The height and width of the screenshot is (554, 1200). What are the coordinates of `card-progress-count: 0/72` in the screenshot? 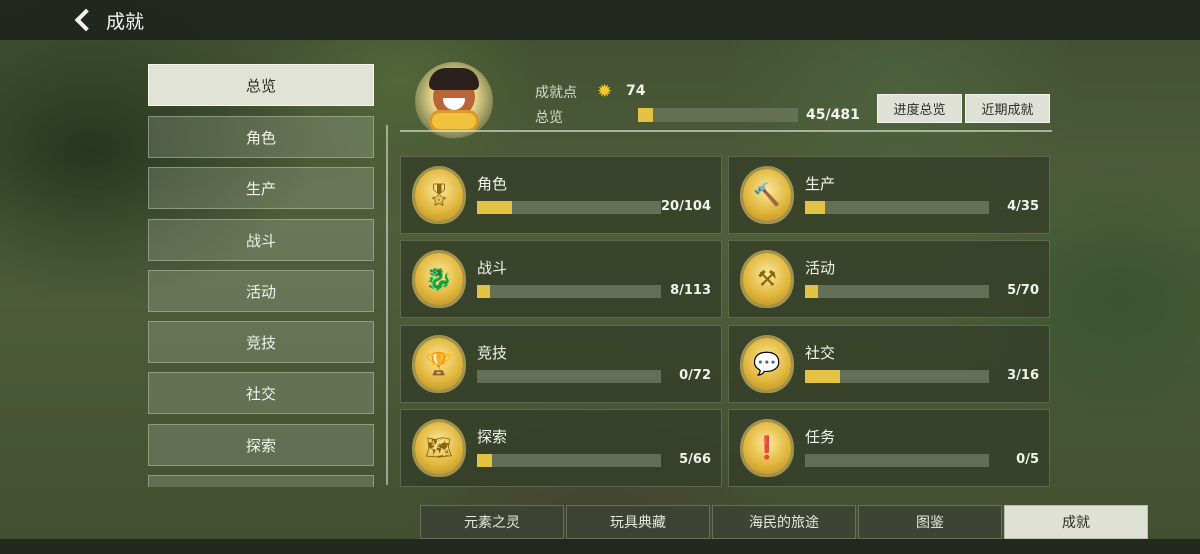 It's located at (695, 375).